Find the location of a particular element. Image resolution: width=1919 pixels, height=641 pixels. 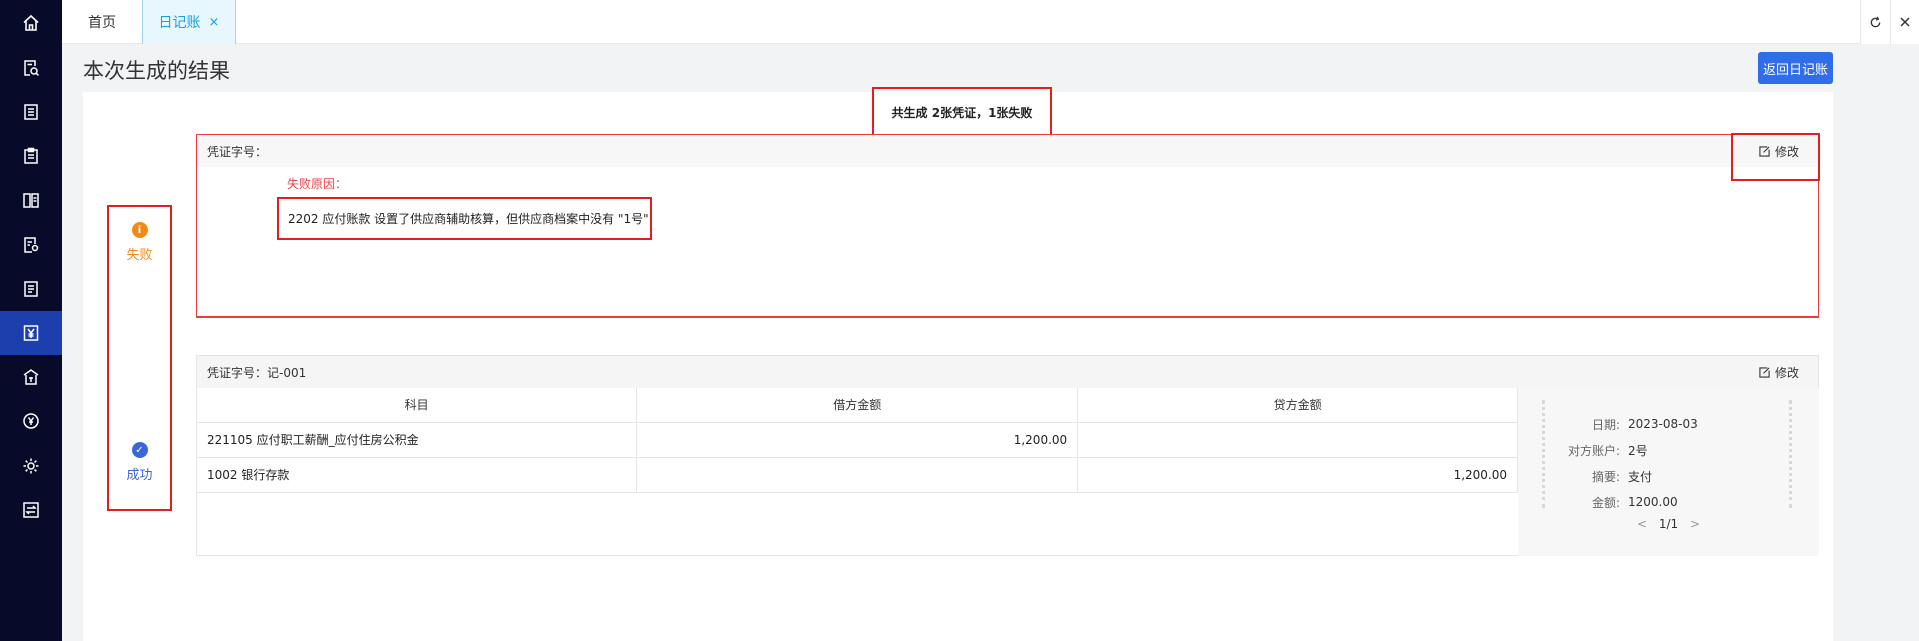

pager-next-button: > is located at coordinates (1695, 524).